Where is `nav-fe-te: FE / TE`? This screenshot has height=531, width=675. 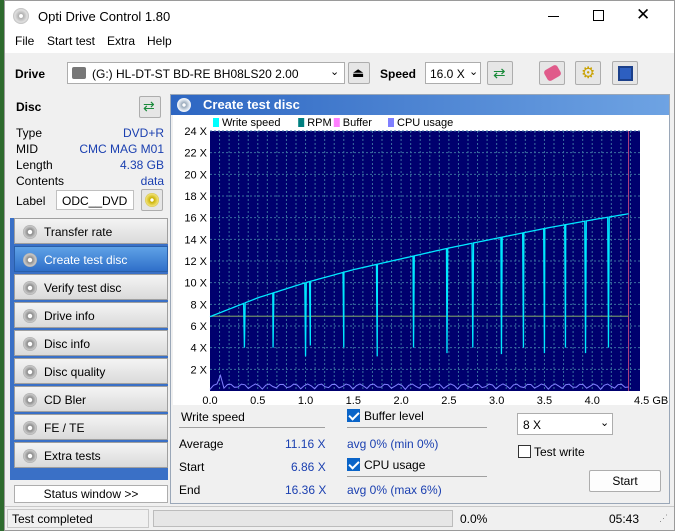 nav-fe-te: FE / TE is located at coordinates (91, 427).